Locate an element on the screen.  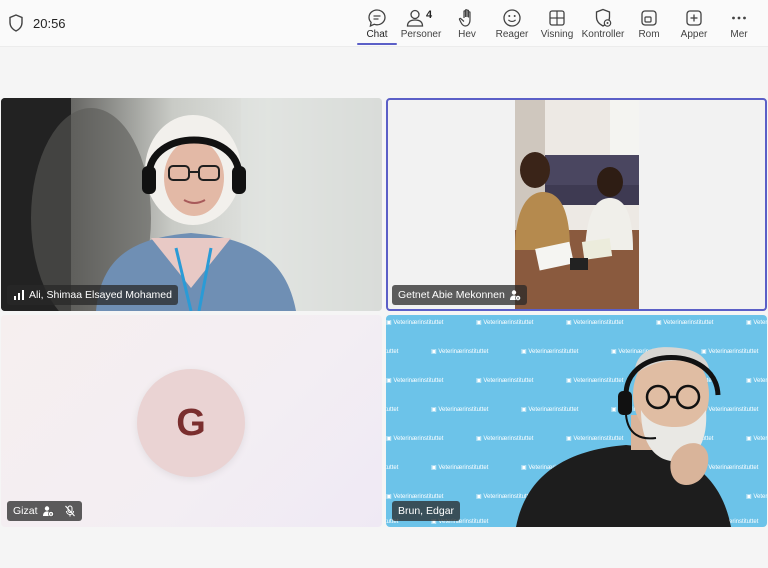
participant-name-tag: Gizat is located at coordinates (44, 511).